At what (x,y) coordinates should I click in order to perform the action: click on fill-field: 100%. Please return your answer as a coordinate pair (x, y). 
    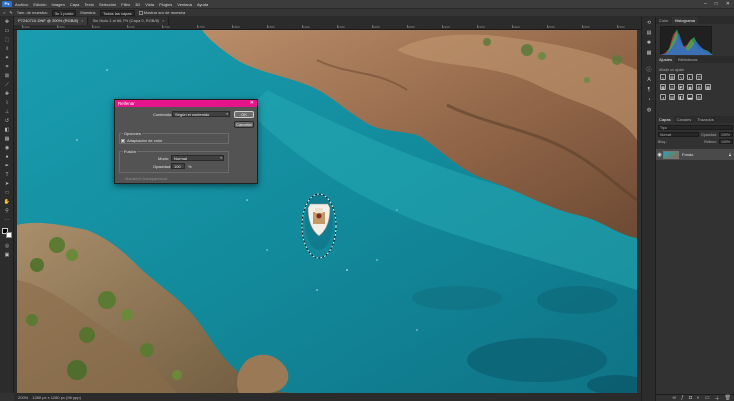
    Looking at the image, I should click on (726, 141).